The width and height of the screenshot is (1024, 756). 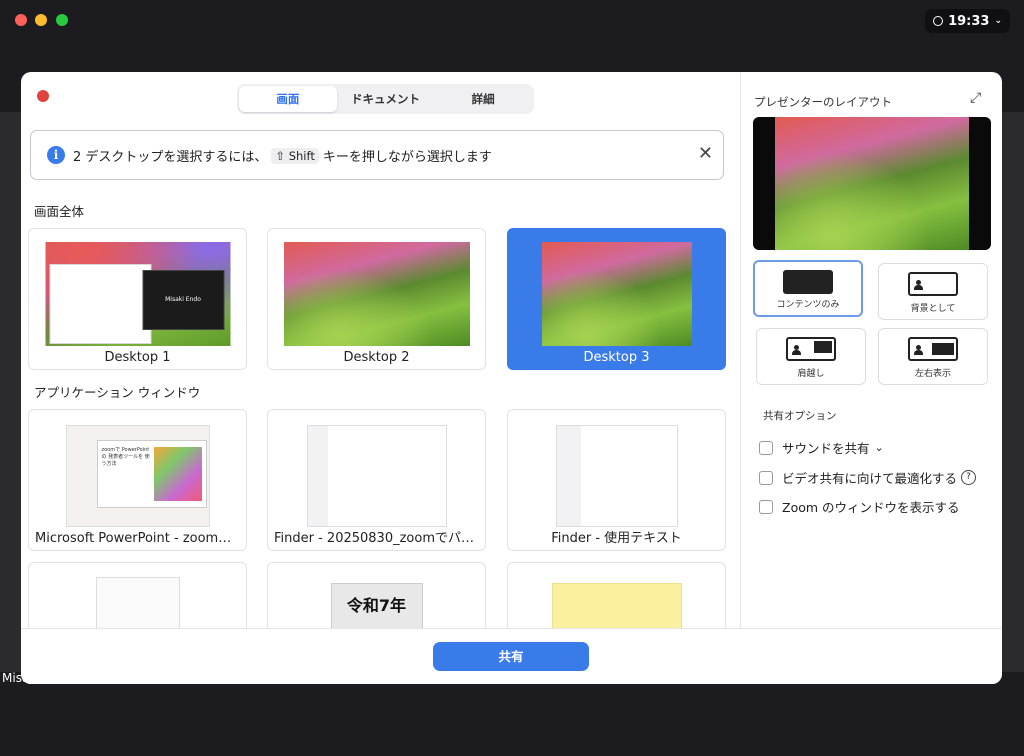 What do you see at coordinates (871, 507) in the screenshot?
I see `option-label: Zoom のウィンドウを表示する` at bounding box center [871, 507].